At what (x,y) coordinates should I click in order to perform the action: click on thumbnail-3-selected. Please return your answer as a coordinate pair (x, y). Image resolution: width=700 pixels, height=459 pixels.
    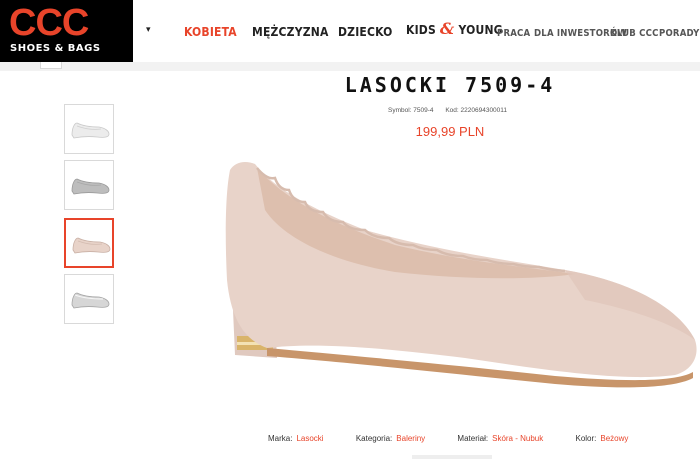
    Looking at the image, I should click on (89, 243).